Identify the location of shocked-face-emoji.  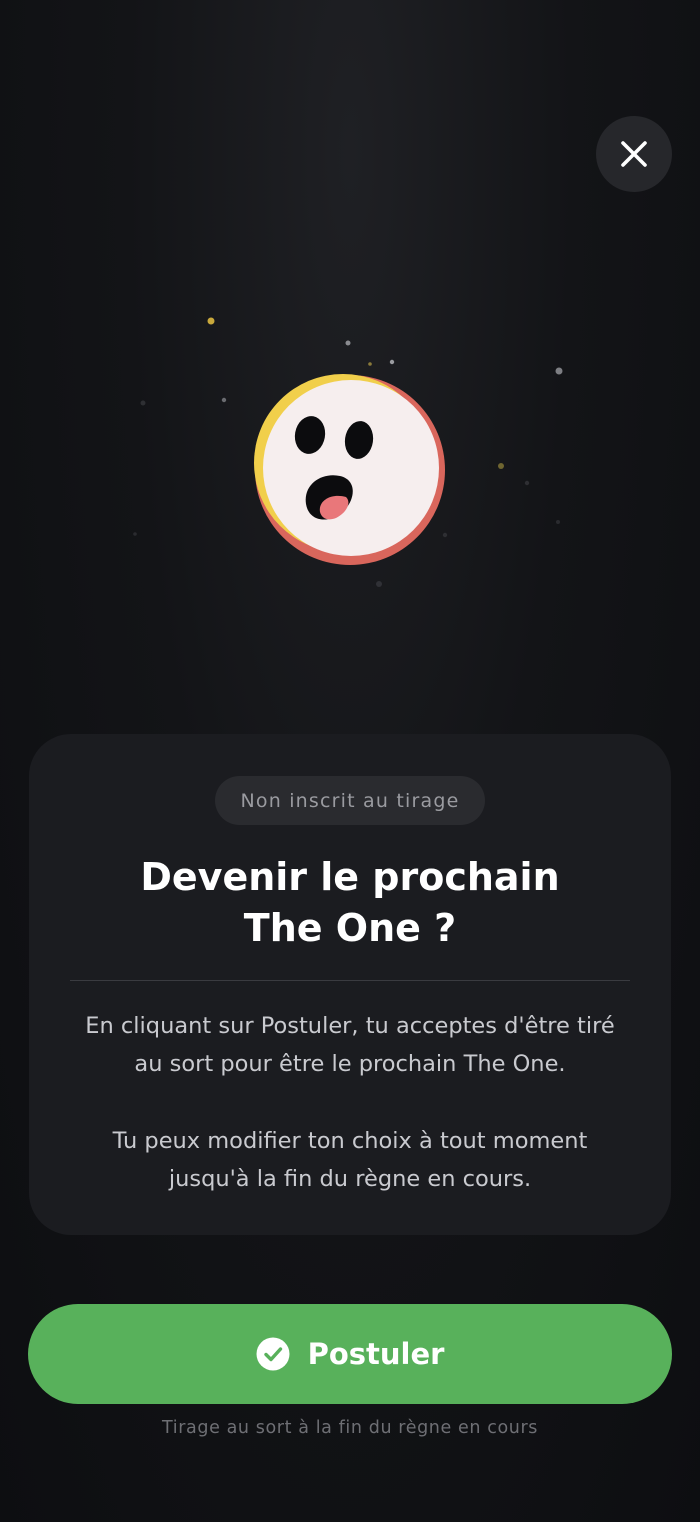
(349, 469).